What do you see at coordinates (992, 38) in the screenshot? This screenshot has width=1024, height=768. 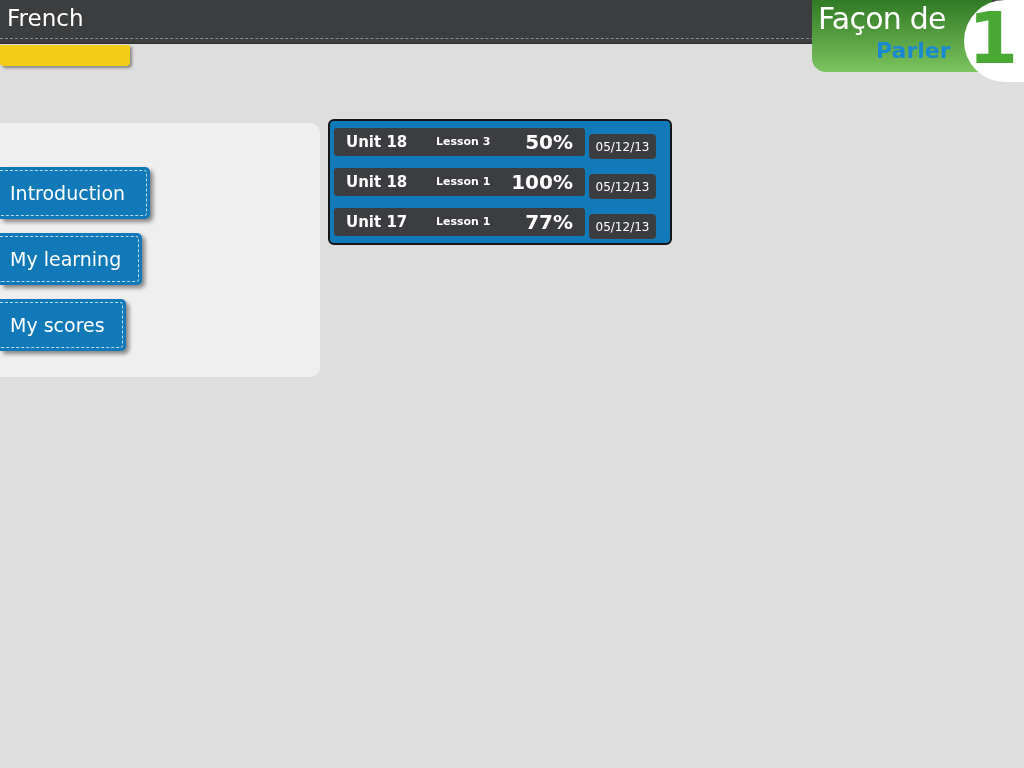 I see `logo-number: 1` at bounding box center [992, 38].